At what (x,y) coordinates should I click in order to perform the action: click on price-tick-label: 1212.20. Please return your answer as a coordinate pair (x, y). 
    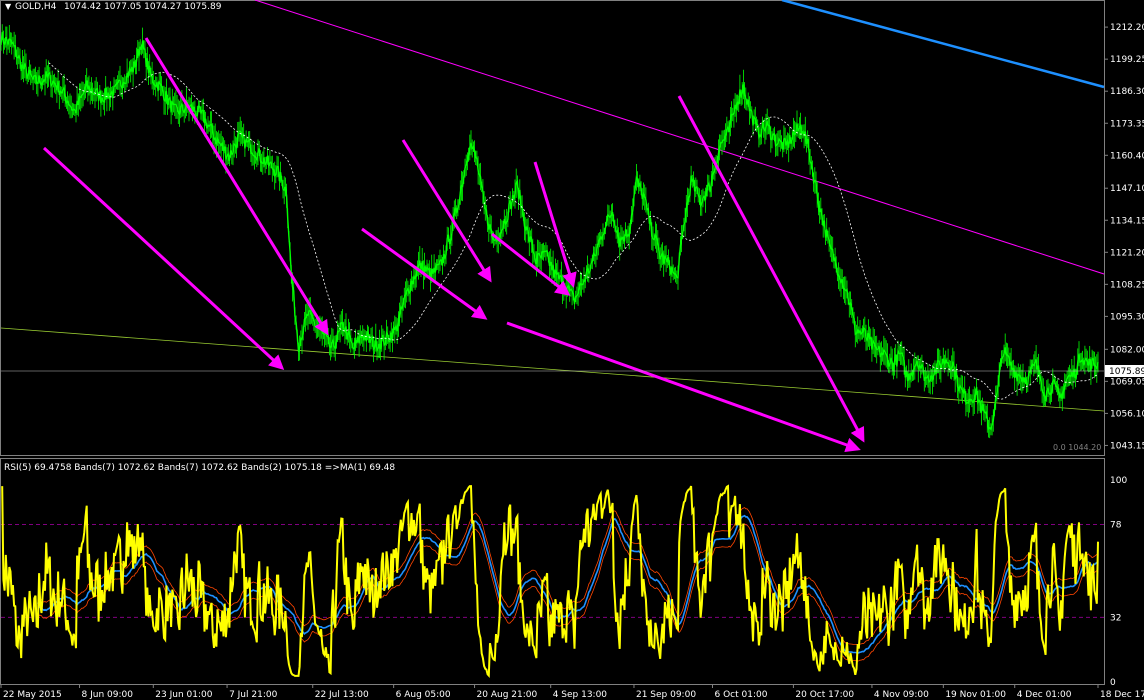
    Looking at the image, I should click on (1127, 28).